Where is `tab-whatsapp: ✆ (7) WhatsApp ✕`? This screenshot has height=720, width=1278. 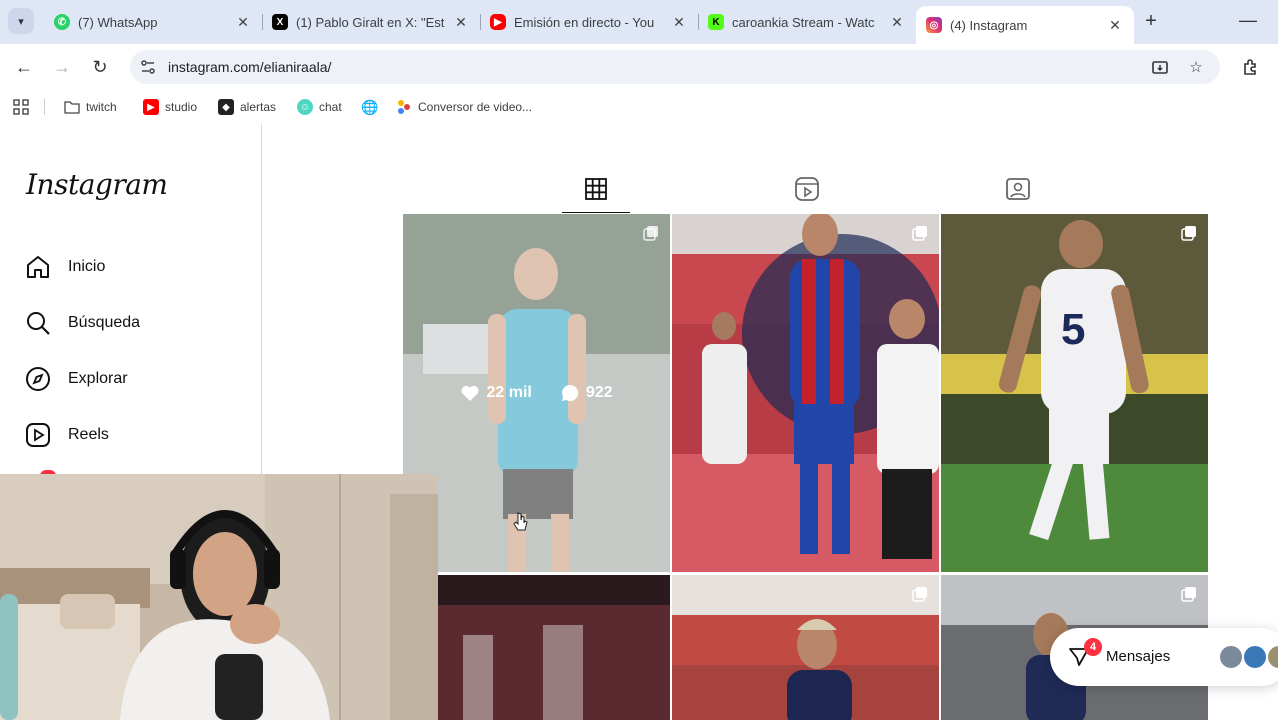 tab-whatsapp: ✆ (7) WhatsApp ✕ is located at coordinates (153, 22).